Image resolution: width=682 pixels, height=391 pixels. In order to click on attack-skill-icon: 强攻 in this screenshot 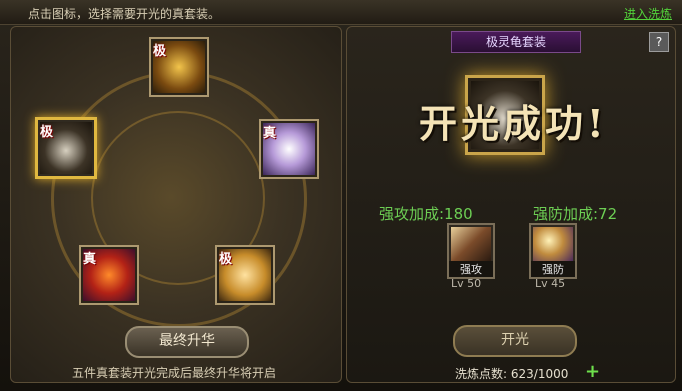, I will do `click(471, 251)`.